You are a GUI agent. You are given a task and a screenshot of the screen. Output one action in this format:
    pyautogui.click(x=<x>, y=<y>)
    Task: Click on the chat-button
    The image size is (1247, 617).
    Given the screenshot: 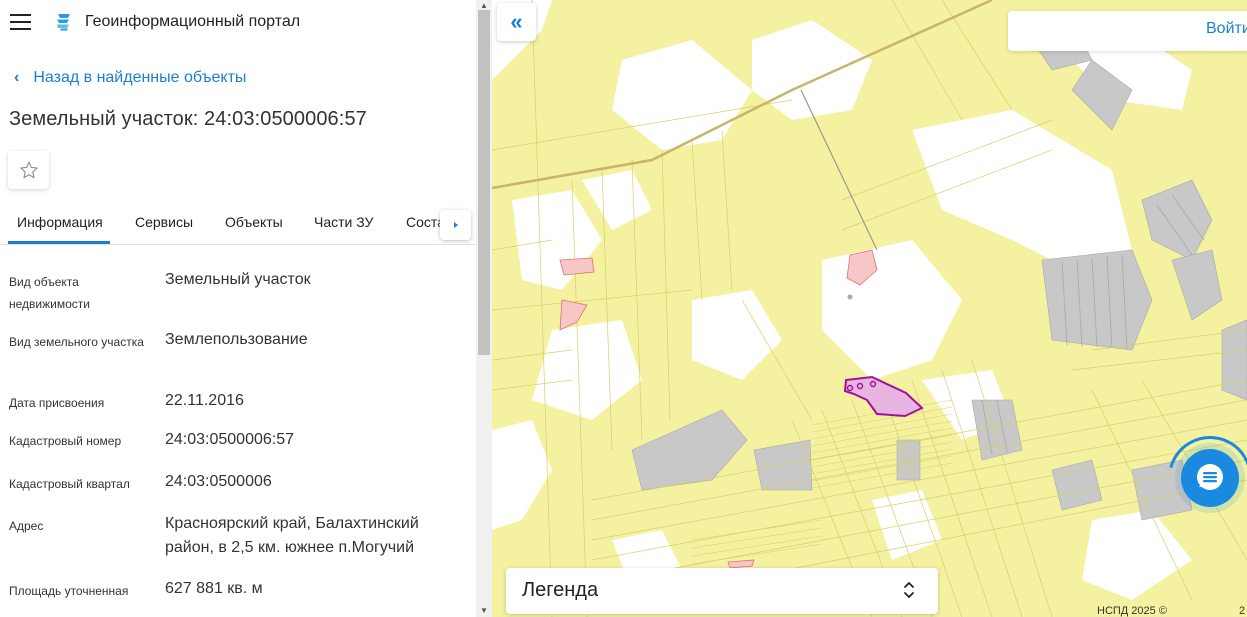 What is the action you would take?
    pyautogui.click(x=1210, y=478)
    